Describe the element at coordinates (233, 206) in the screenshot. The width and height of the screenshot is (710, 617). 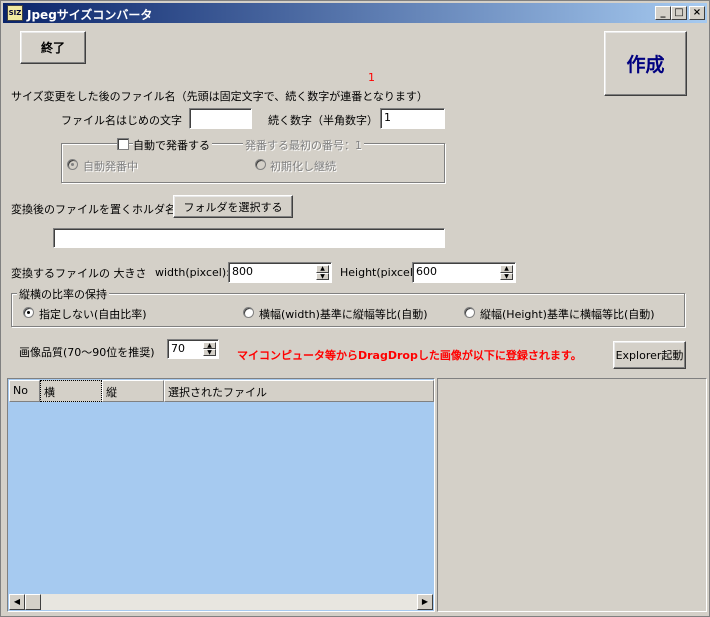
I see `select-folder-button: フォルダを選択する` at that location.